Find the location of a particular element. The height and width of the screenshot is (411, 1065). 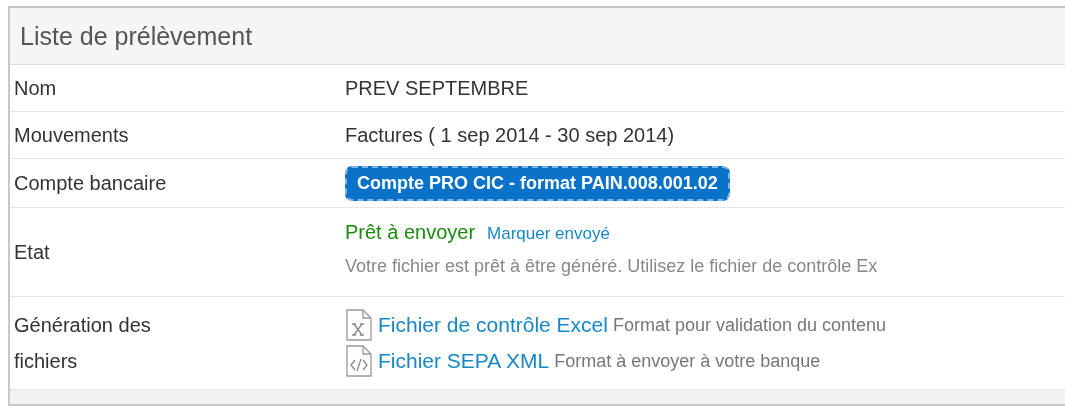

field-label: Etat is located at coordinates (32, 252).